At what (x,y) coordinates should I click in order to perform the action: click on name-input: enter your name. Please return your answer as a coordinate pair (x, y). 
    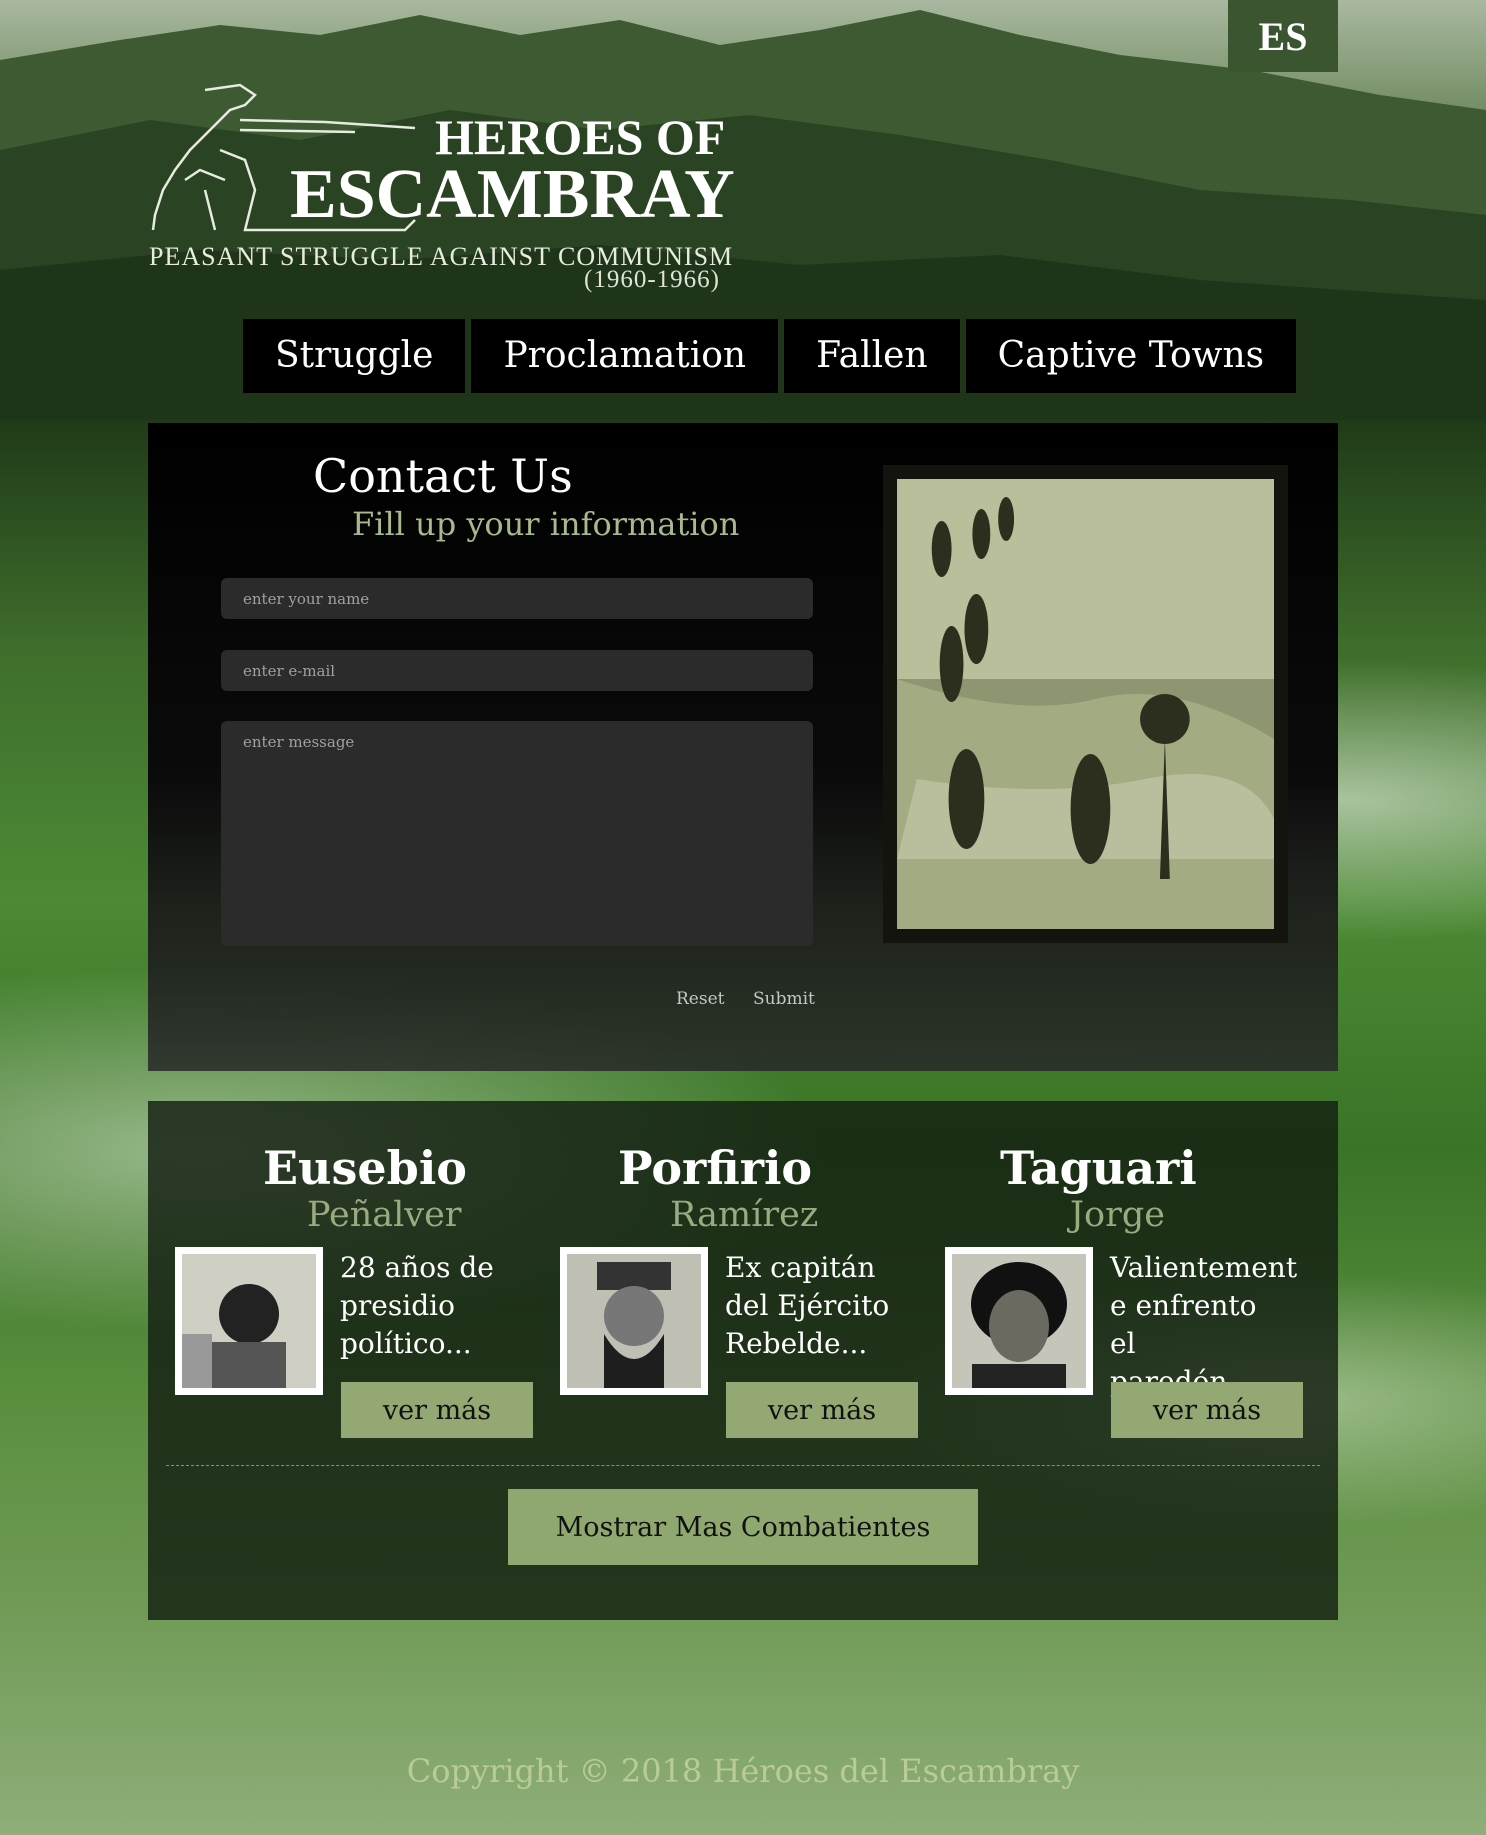
    Looking at the image, I should click on (517, 598).